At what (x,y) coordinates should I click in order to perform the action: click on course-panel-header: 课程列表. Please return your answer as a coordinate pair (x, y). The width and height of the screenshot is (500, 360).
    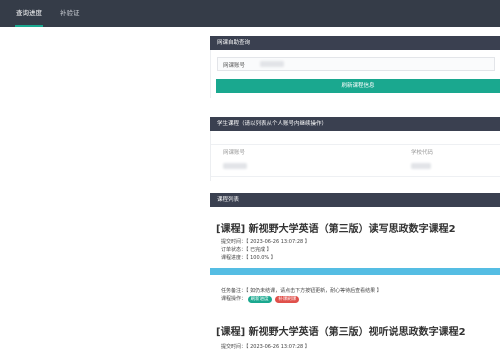
    Looking at the image, I should click on (355, 200).